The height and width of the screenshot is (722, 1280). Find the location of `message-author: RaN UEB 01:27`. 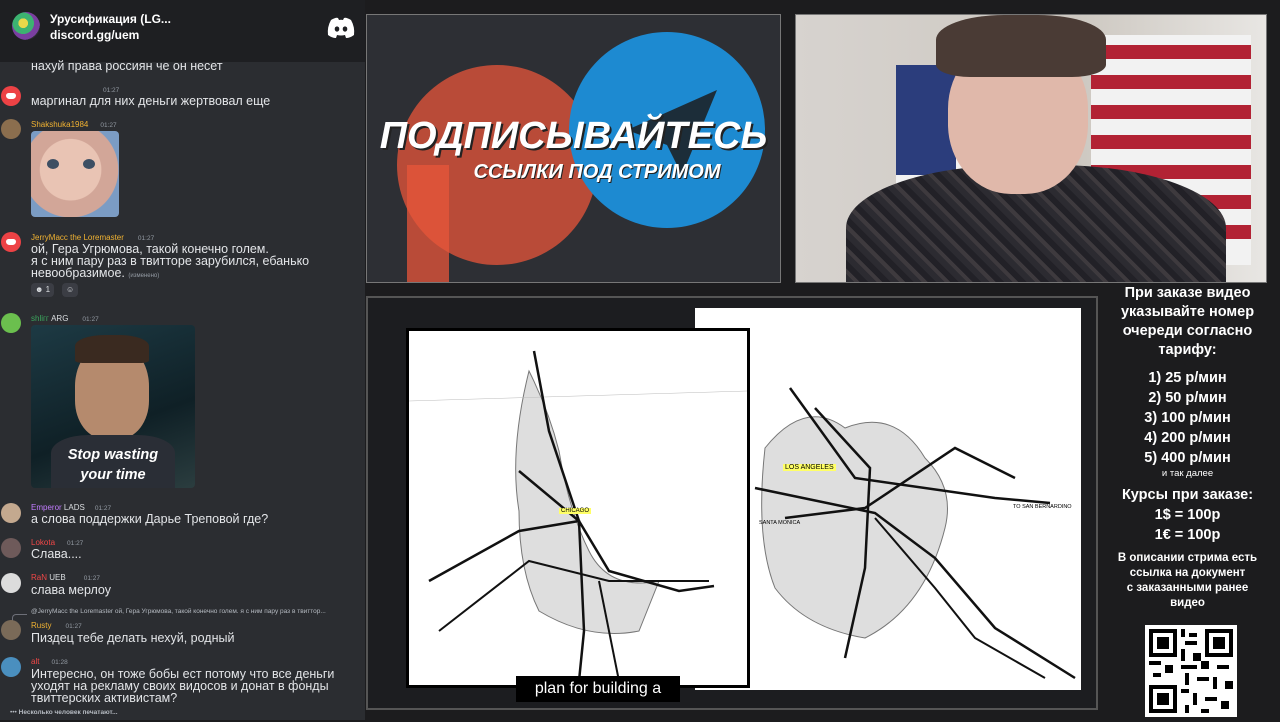

message-author: RaN UEB 01:27 is located at coordinates (65, 577).